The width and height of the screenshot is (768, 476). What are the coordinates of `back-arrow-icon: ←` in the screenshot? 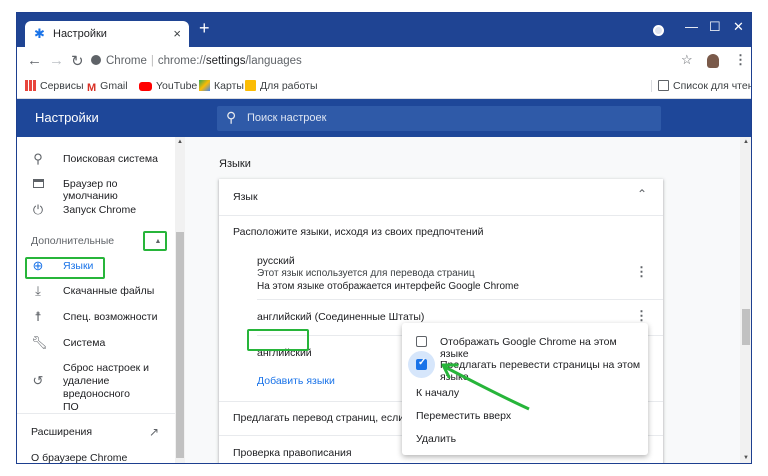 It's located at (34, 60).